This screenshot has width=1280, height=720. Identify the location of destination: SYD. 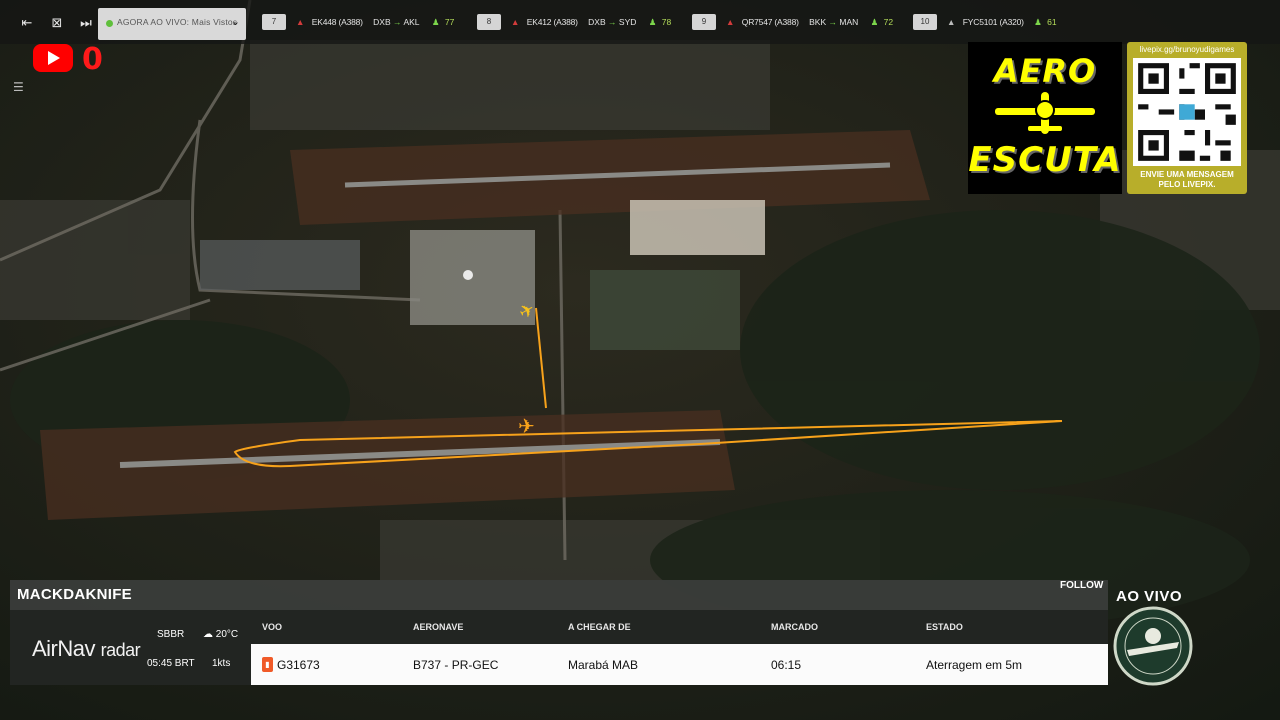
(627, 22).